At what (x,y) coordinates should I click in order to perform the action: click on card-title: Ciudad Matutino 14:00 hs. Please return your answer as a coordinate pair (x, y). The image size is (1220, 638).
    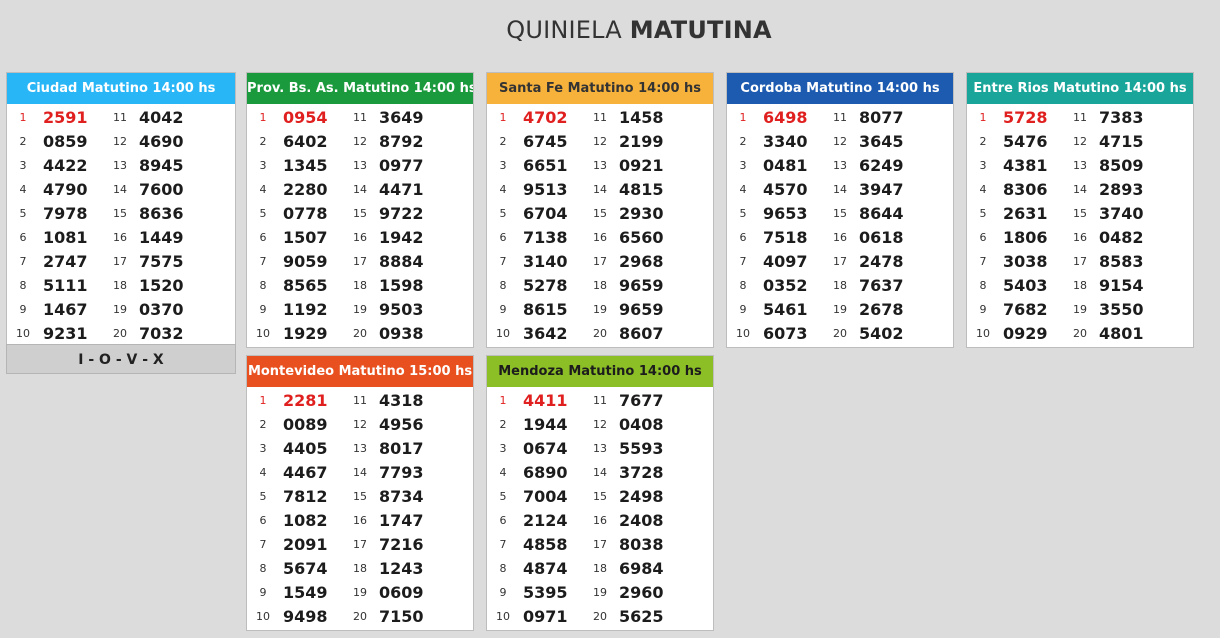
    Looking at the image, I should click on (121, 88).